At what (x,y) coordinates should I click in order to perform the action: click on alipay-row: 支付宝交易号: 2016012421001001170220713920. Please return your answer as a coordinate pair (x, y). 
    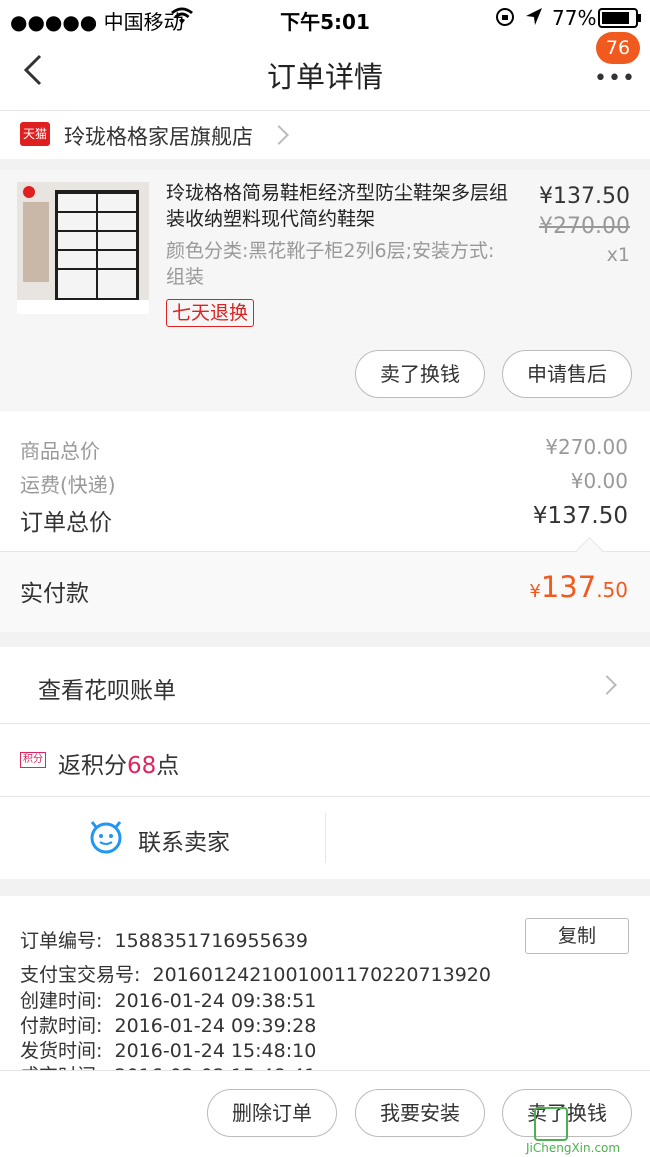
    Looking at the image, I should click on (255, 973).